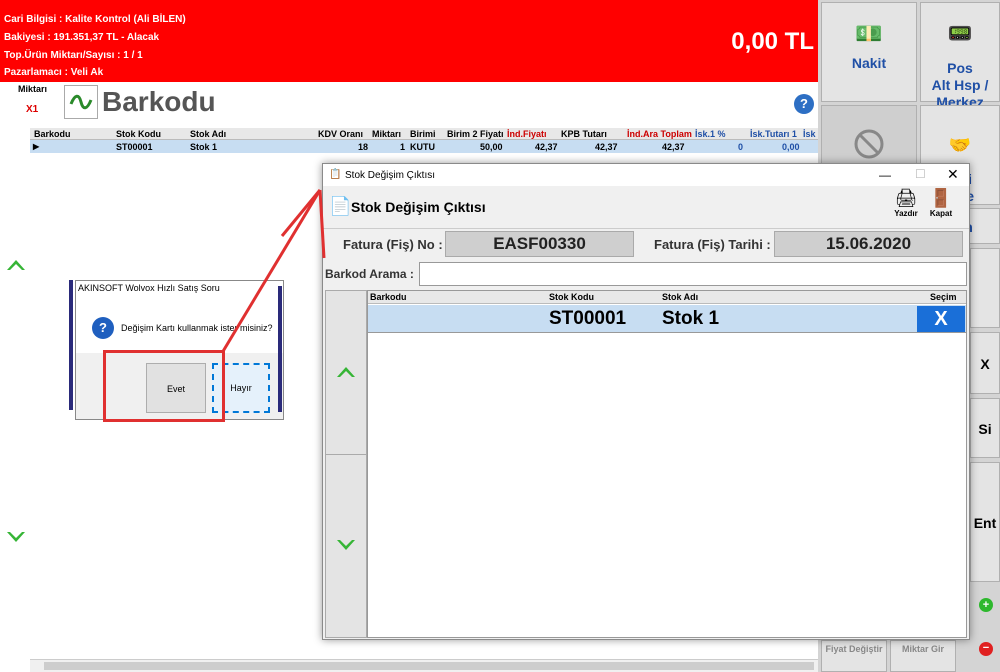 The width and height of the screenshot is (1000, 672). What do you see at coordinates (273, 271) in the screenshot?
I see `annotation-arrow` at bounding box center [273, 271].